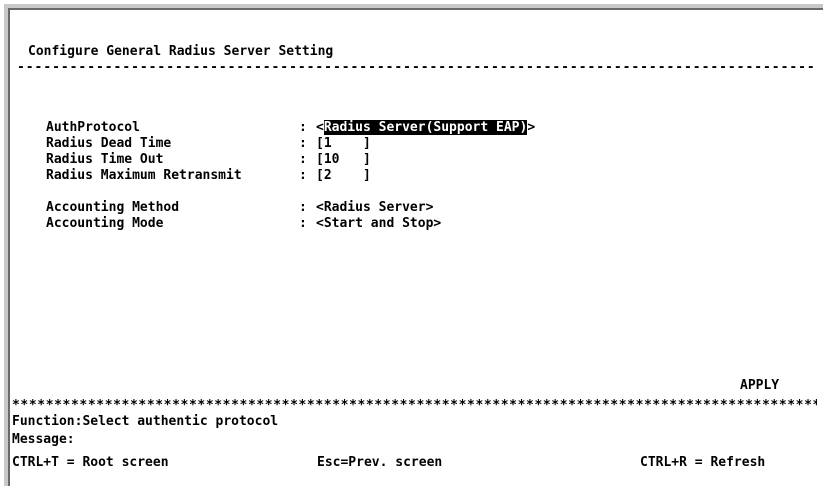 This screenshot has height=486, width=823. What do you see at coordinates (703, 462) in the screenshot?
I see `refresh-hint: CTRL+R = Refresh` at bounding box center [703, 462].